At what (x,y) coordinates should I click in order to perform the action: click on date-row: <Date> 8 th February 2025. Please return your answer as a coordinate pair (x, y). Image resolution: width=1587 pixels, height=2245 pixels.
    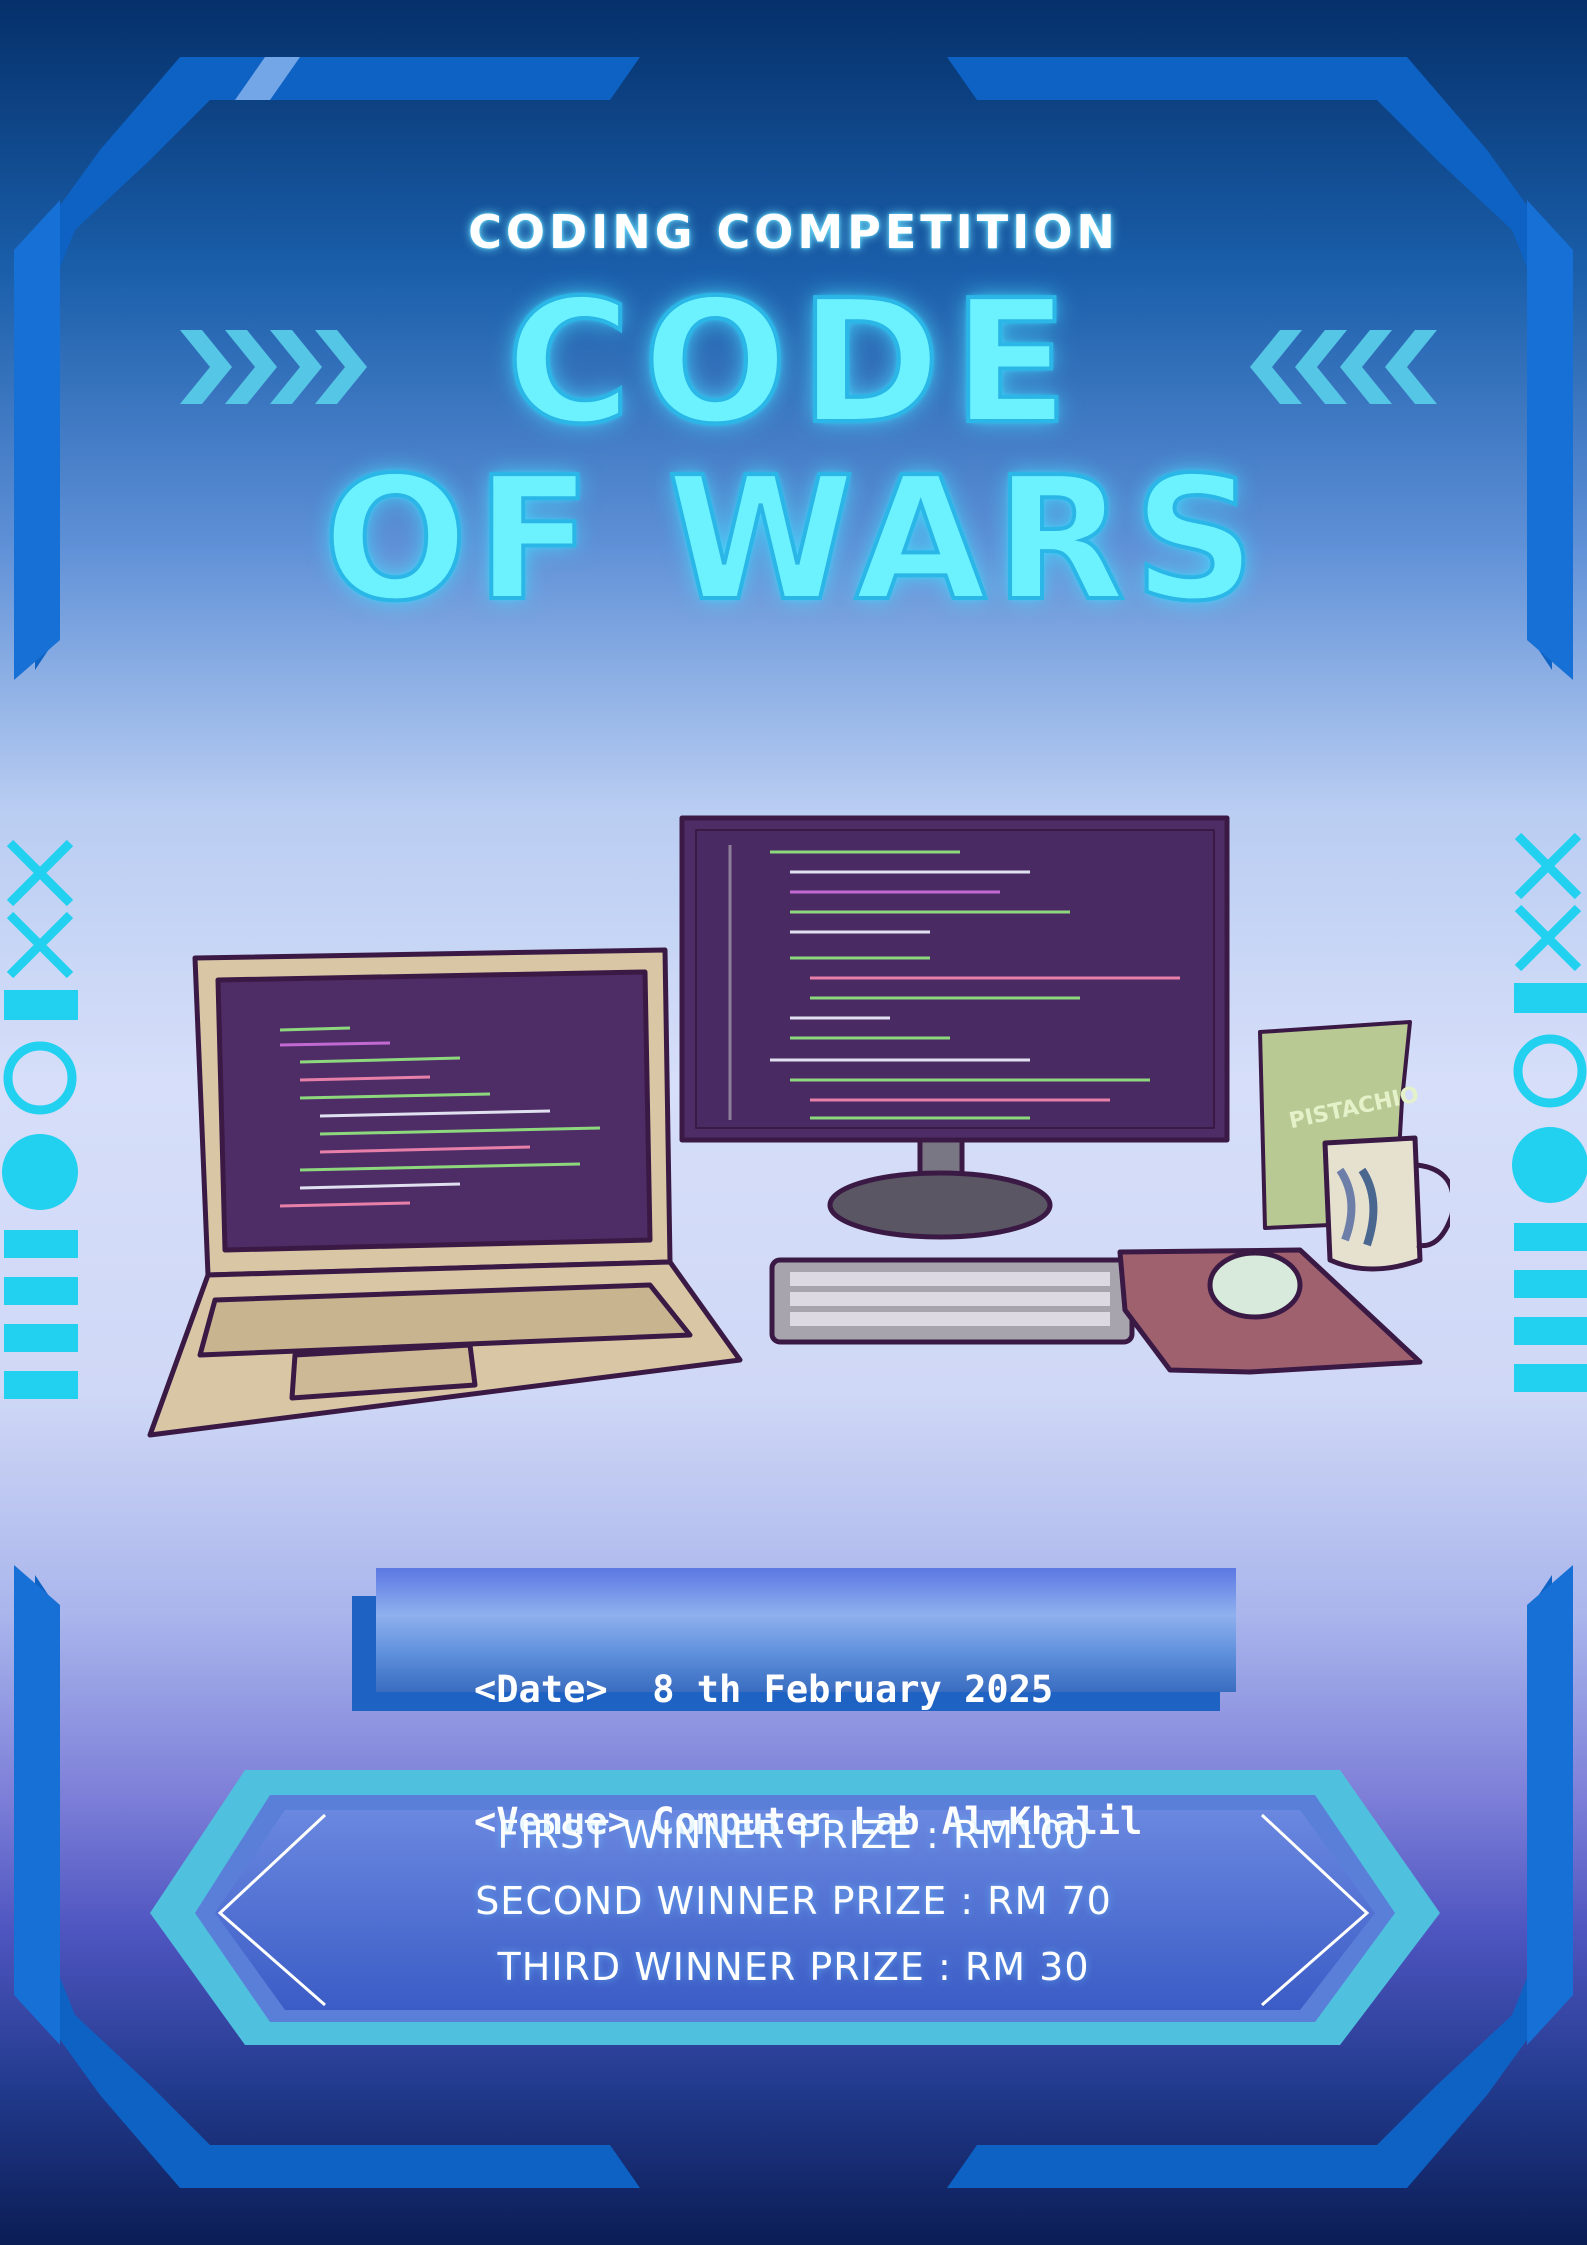
    Looking at the image, I should click on (808, 1690).